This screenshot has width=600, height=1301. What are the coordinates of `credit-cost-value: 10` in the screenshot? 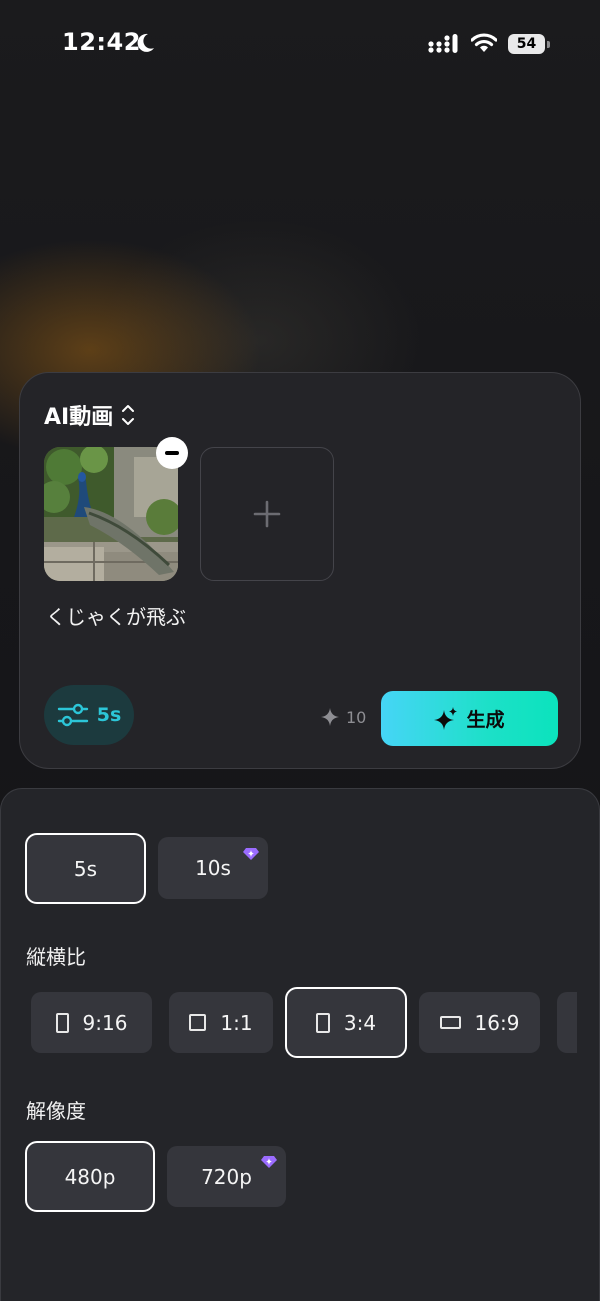 It's located at (356, 717).